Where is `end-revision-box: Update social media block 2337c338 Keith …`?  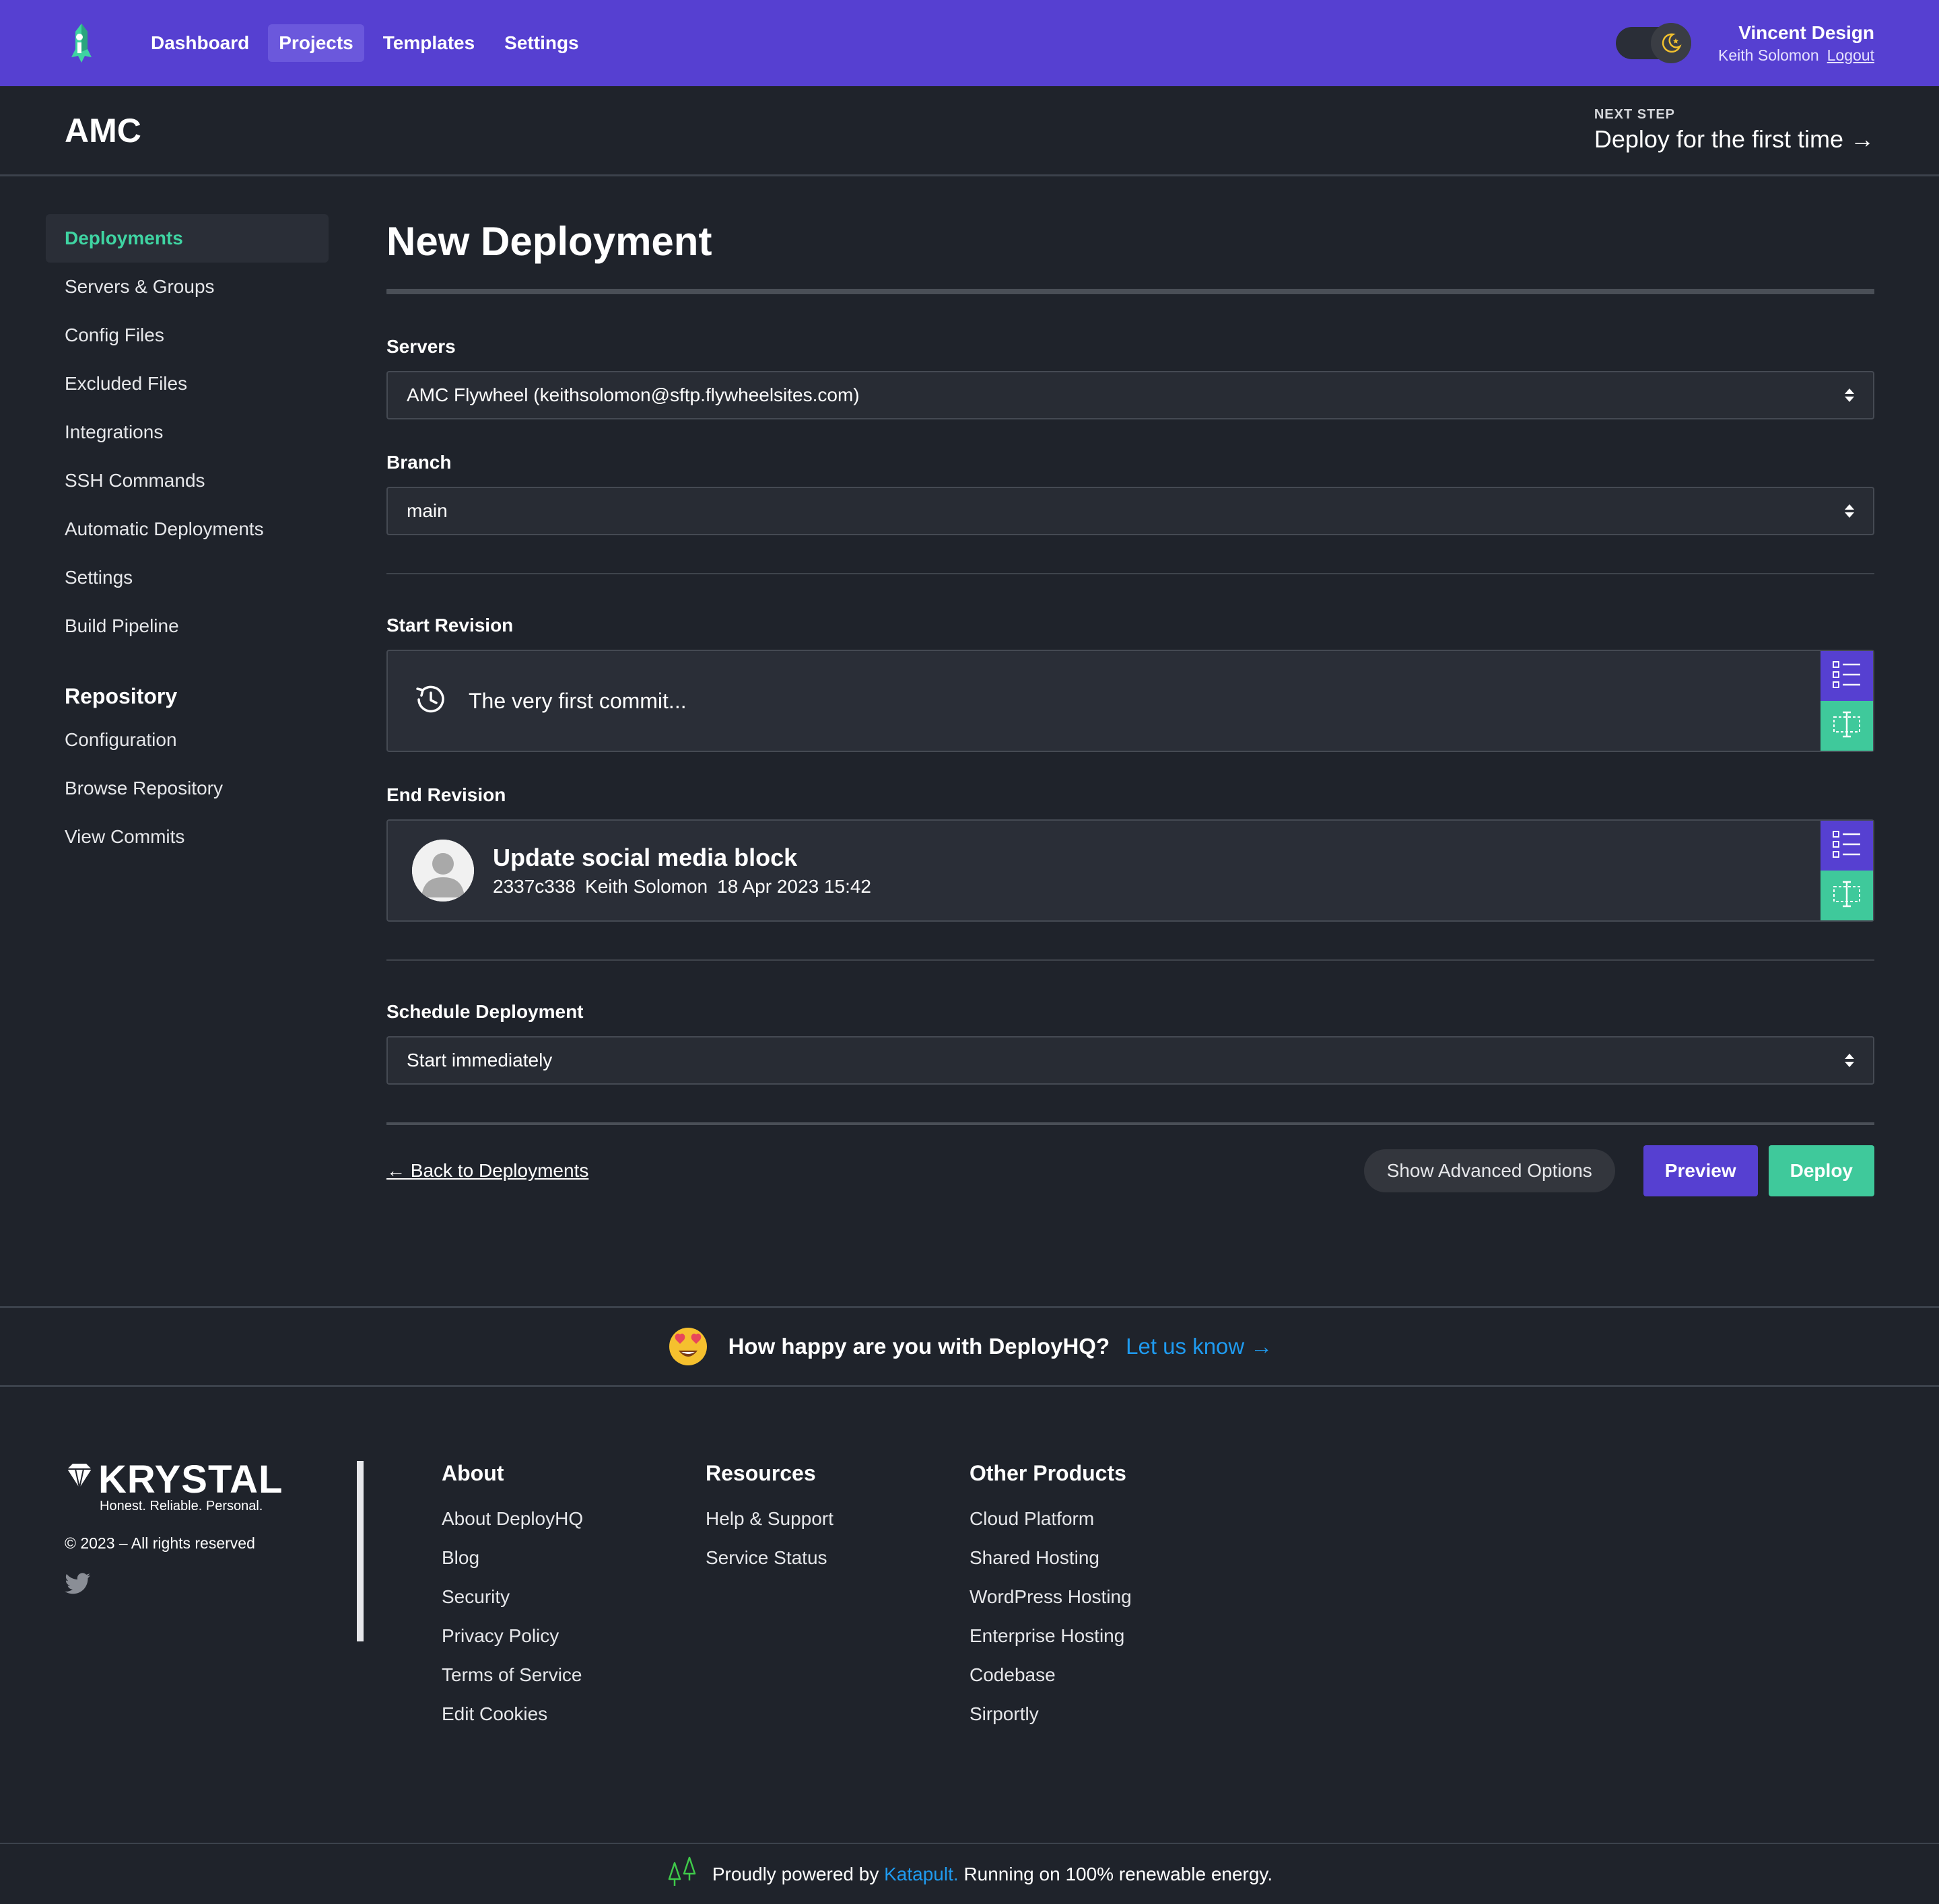 end-revision-box: Update social media block 2337c338 Keith … is located at coordinates (1130, 870).